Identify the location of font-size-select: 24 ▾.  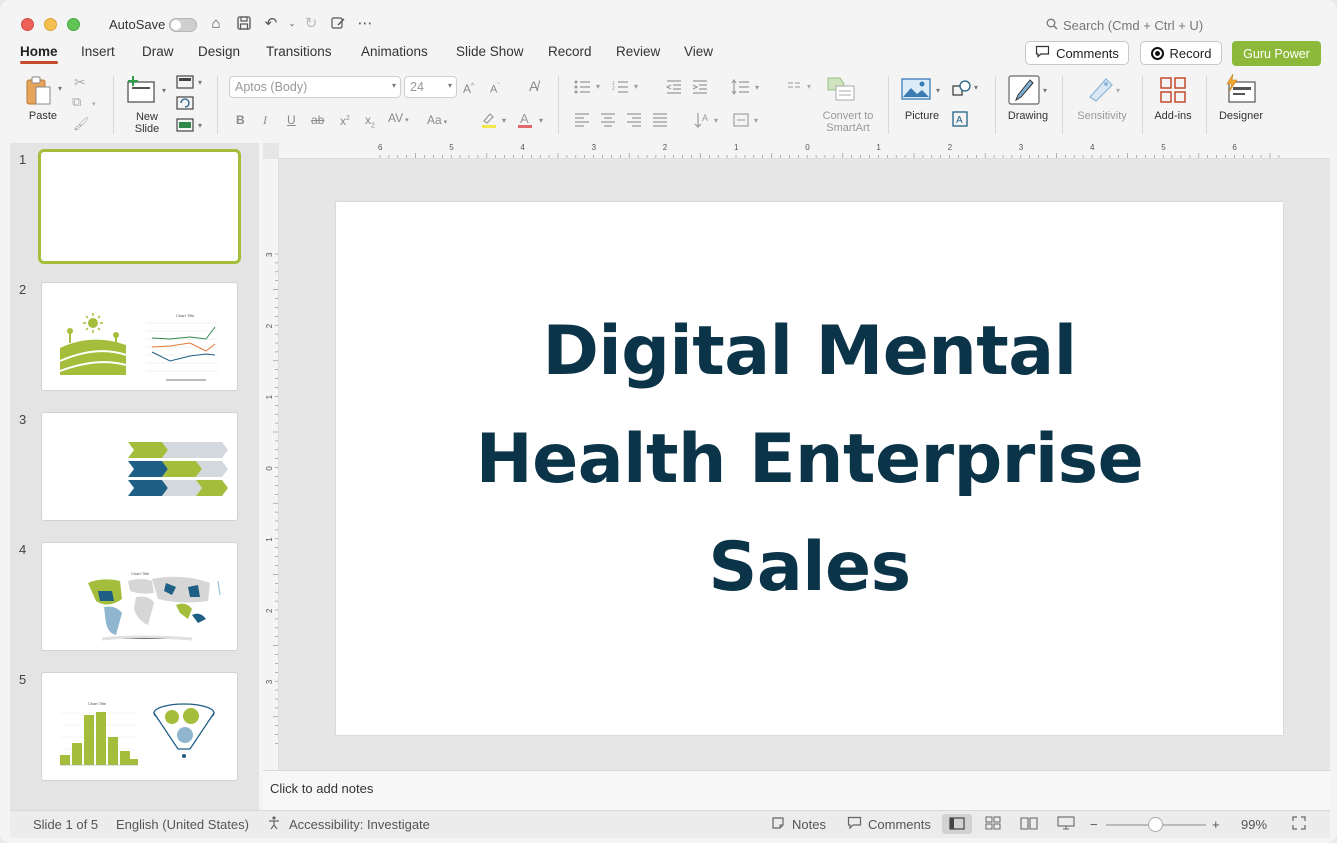
(430, 87).